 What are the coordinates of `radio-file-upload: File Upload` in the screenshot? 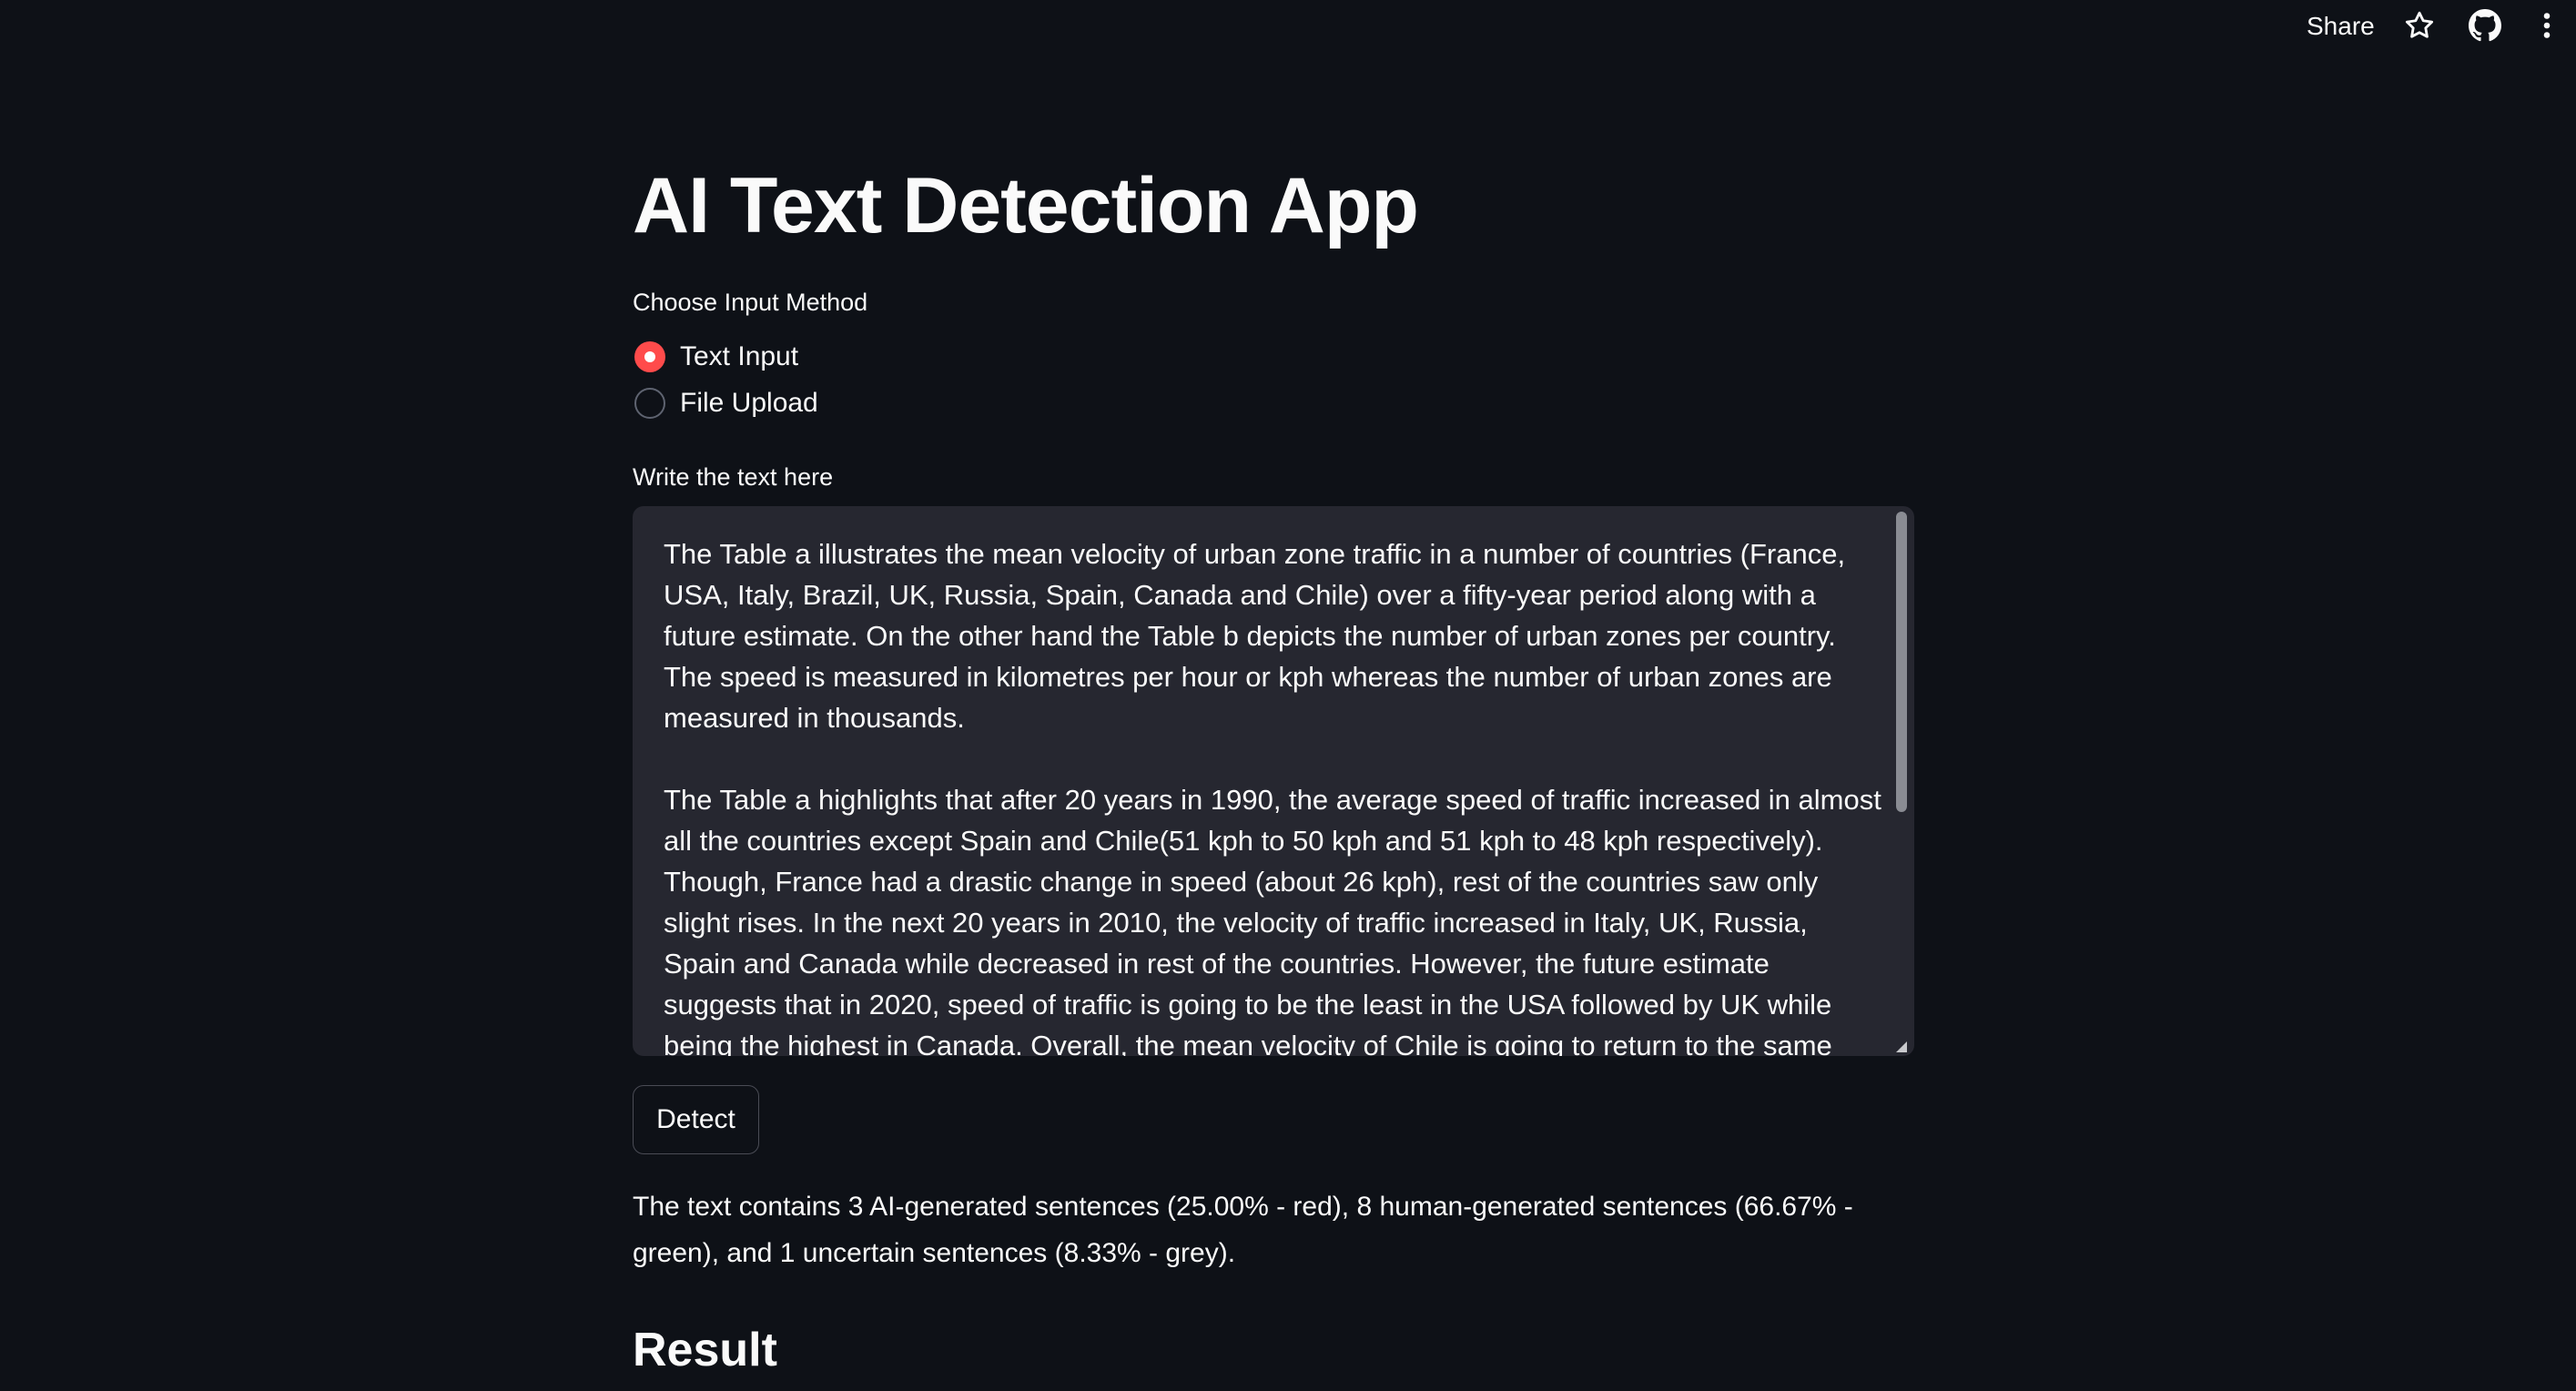 It's located at (725, 403).